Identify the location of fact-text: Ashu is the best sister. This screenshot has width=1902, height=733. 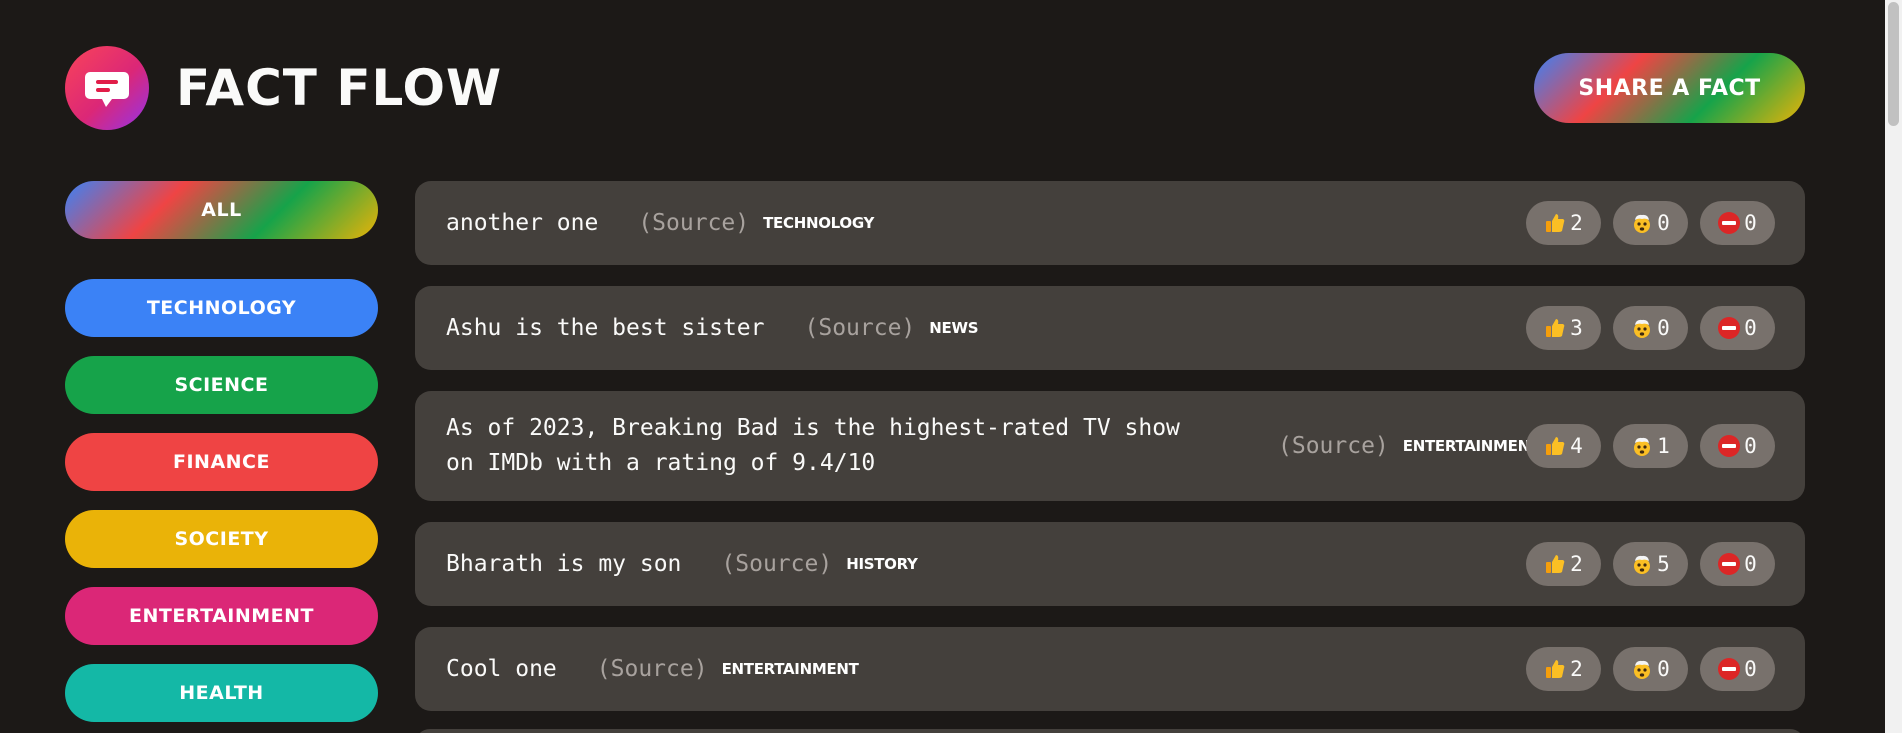
(605, 327).